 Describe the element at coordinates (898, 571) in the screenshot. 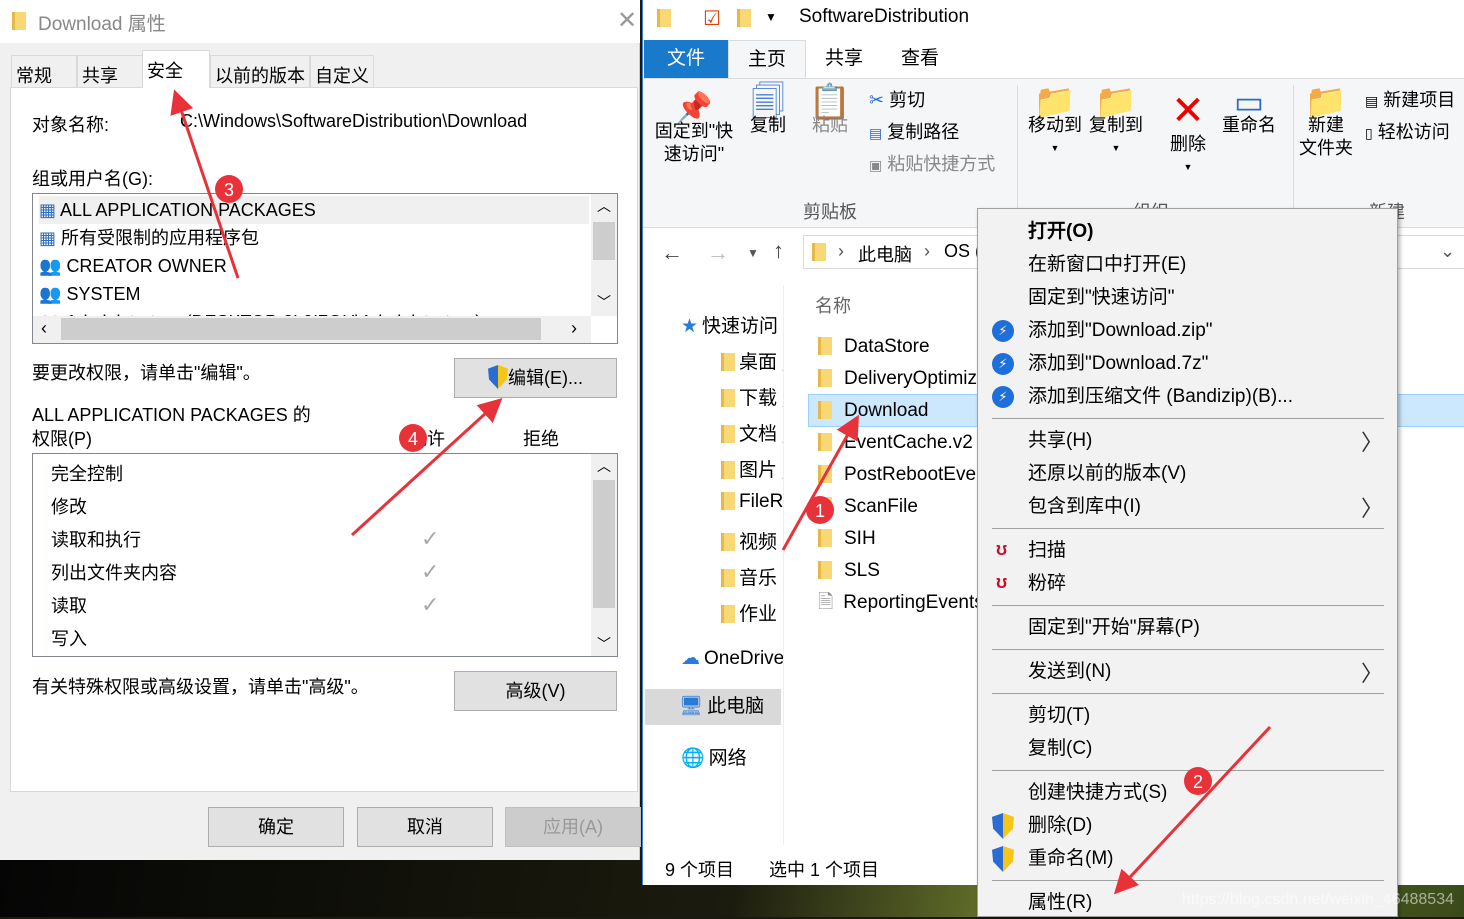

I see `file-item: SLS` at that location.